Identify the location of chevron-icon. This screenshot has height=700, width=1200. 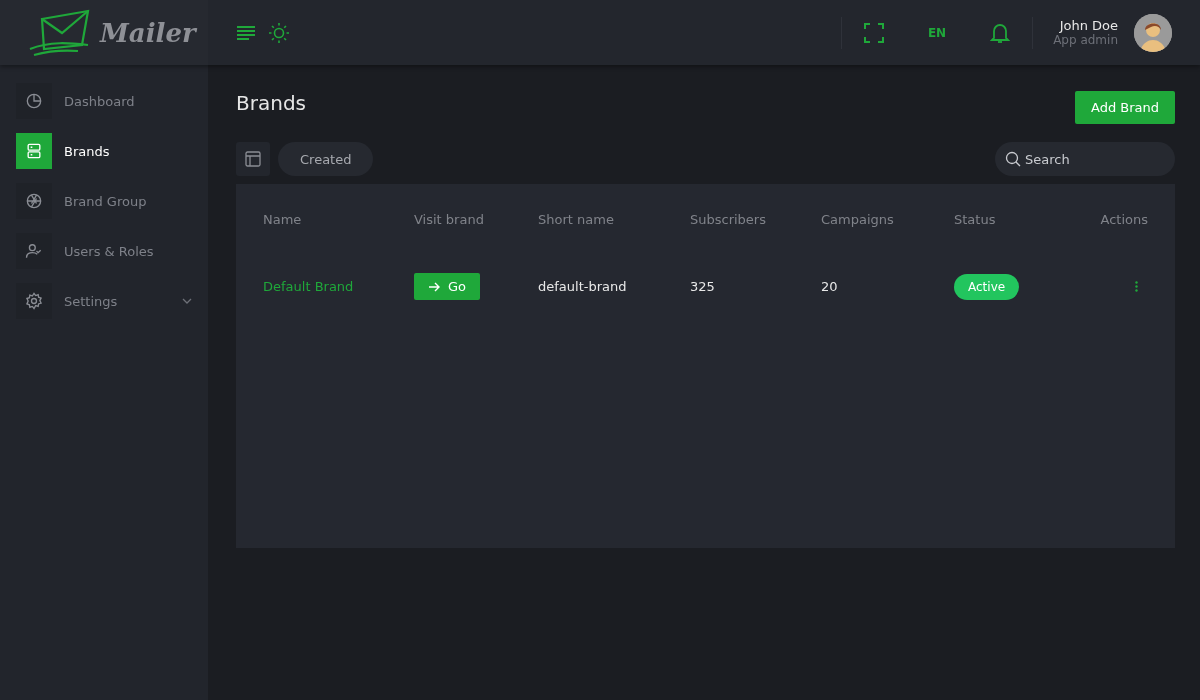
(187, 301).